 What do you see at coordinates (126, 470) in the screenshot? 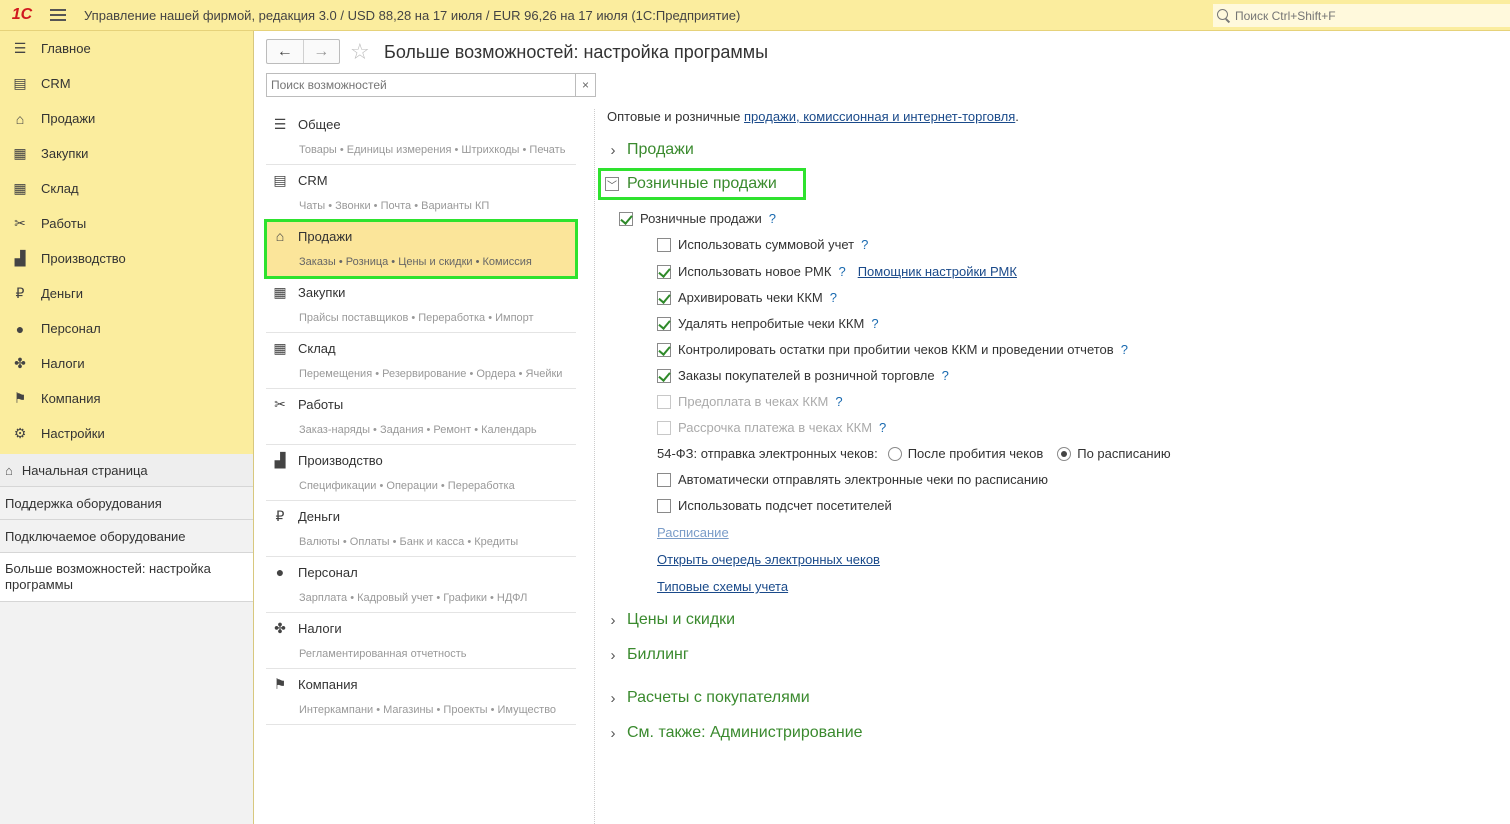
I see `home-page-link: ⌂ Начальная страница` at bounding box center [126, 470].